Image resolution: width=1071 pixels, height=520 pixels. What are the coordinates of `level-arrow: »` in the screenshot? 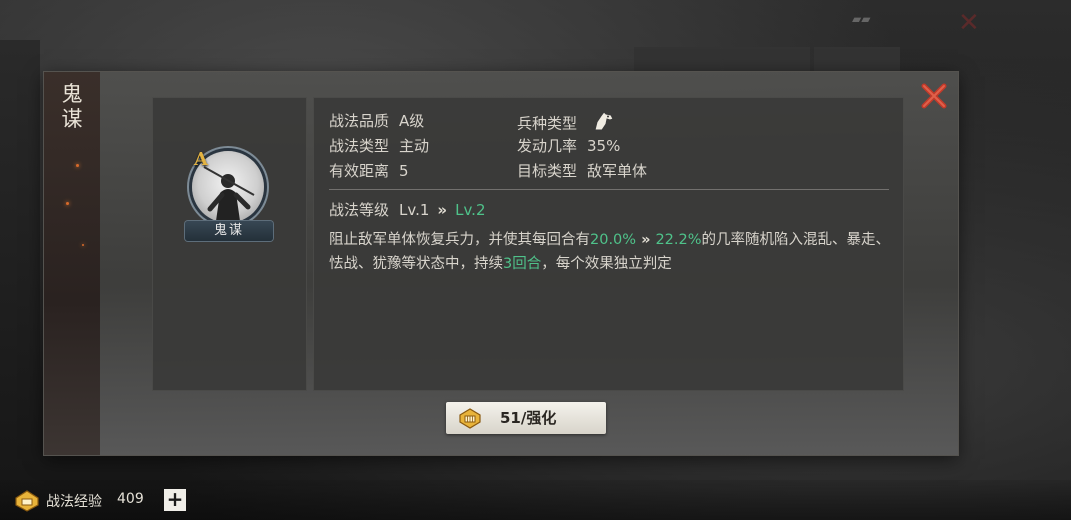 It's located at (442, 210).